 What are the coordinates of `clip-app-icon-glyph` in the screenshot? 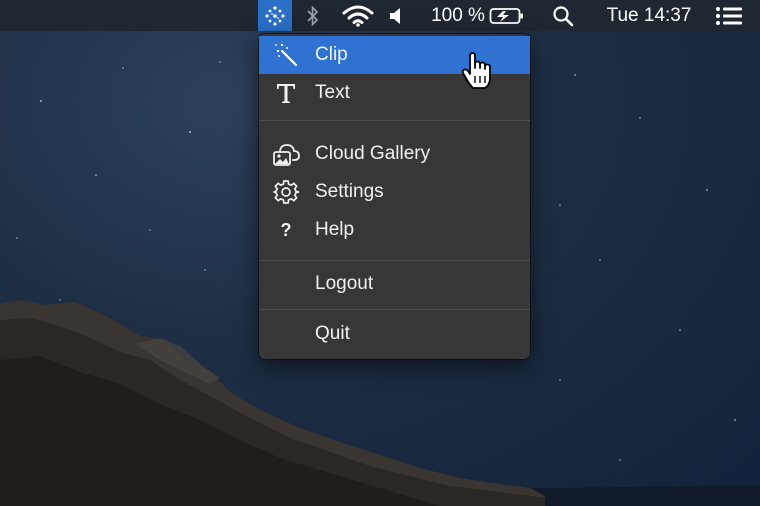 It's located at (275, 15).